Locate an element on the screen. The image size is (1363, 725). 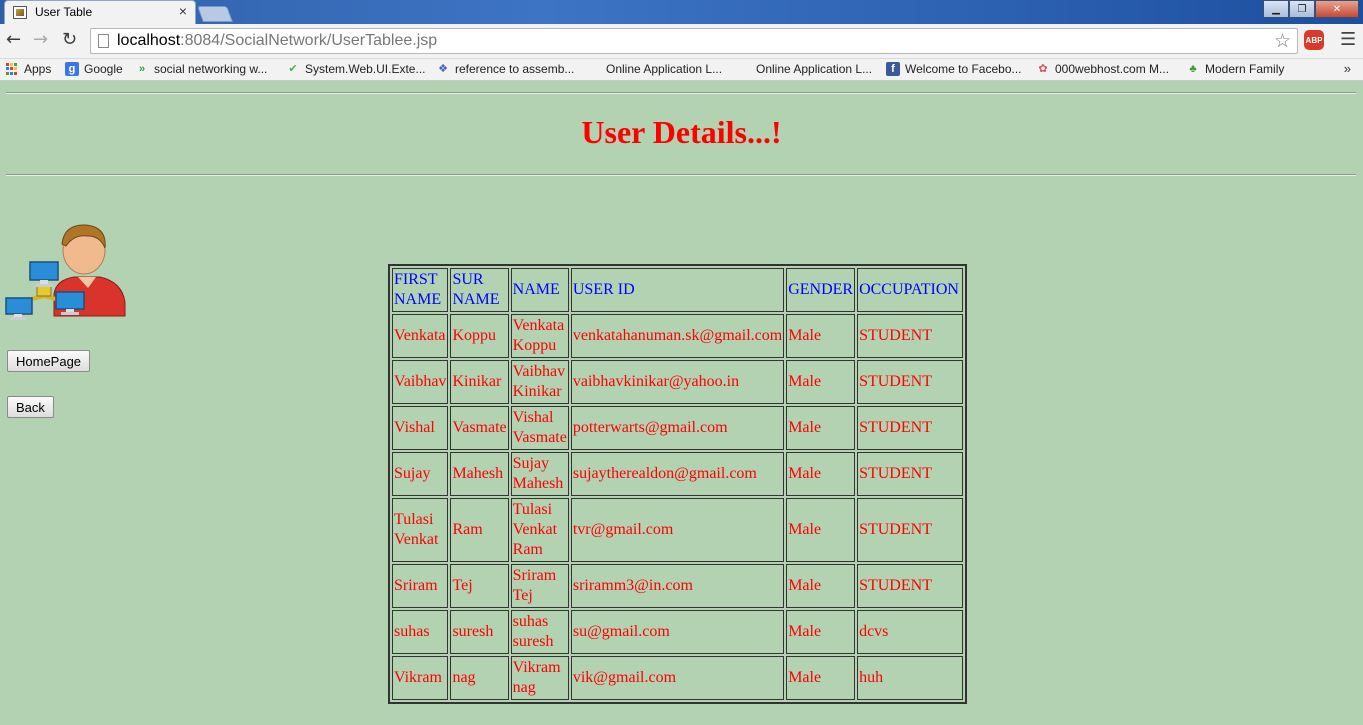
cell-first-name: Sujay is located at coordinates (420, 474).